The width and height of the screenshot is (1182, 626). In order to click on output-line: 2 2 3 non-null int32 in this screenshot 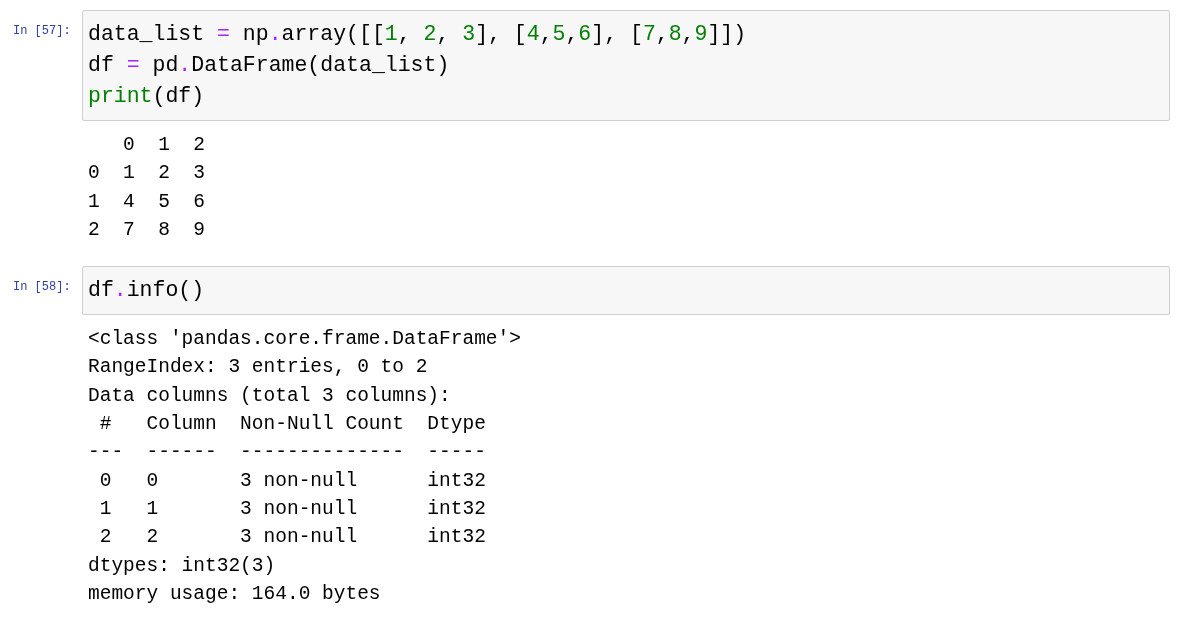, I will do `click(292, 538)`.